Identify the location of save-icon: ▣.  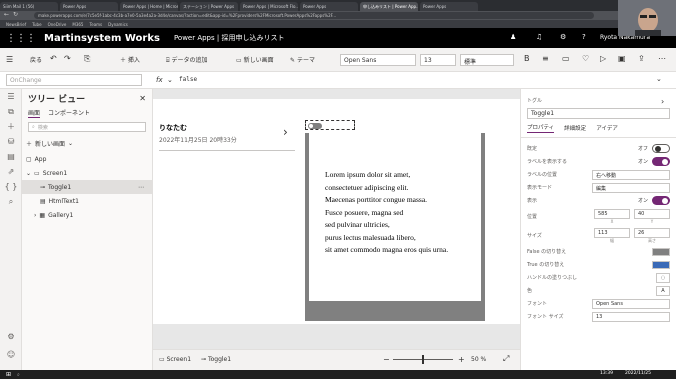
(622, 58).